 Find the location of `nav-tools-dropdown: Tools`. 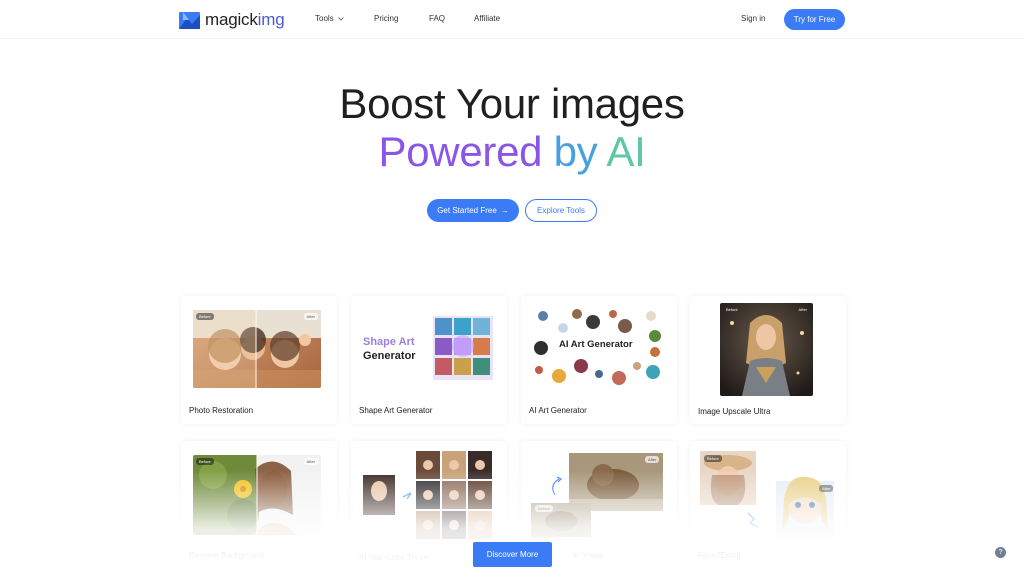

nav-tools-dropdown: Tools is located at coordinates (329, 18).